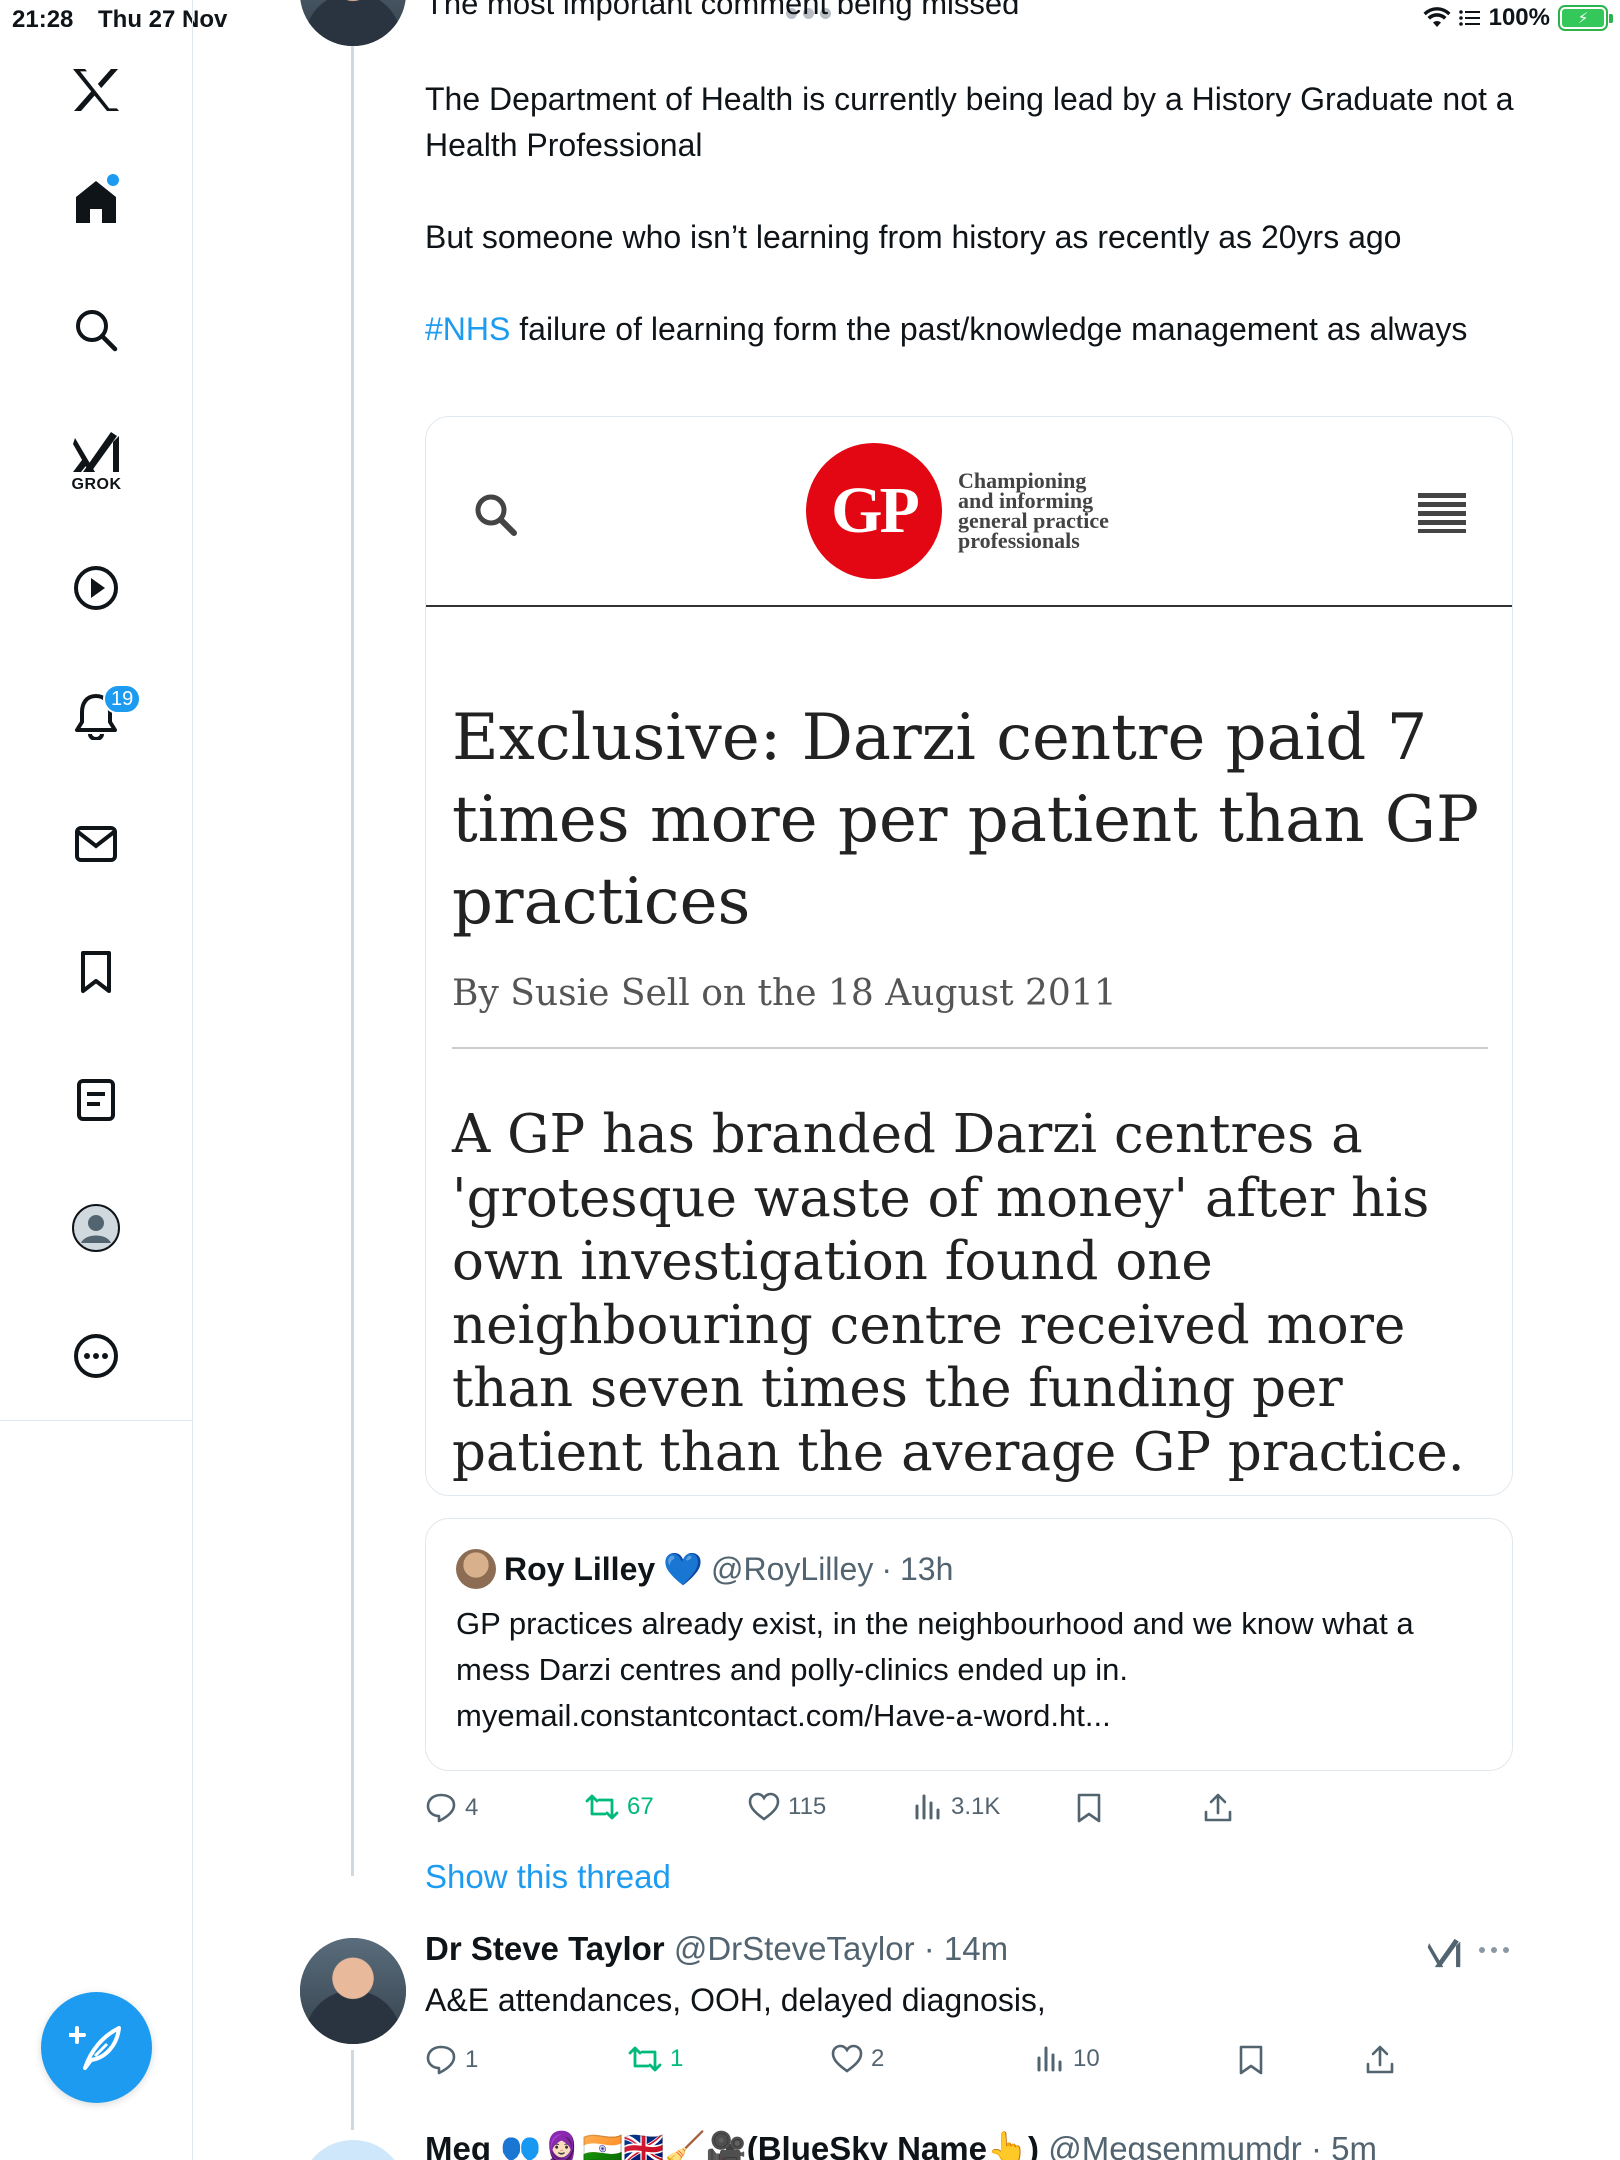 The height and width of the screenshot is (2160, 1620). What do you see at coordinates (353, 23) in the screenshot?
I see `author-avatar` at bounding box center [353, 23].